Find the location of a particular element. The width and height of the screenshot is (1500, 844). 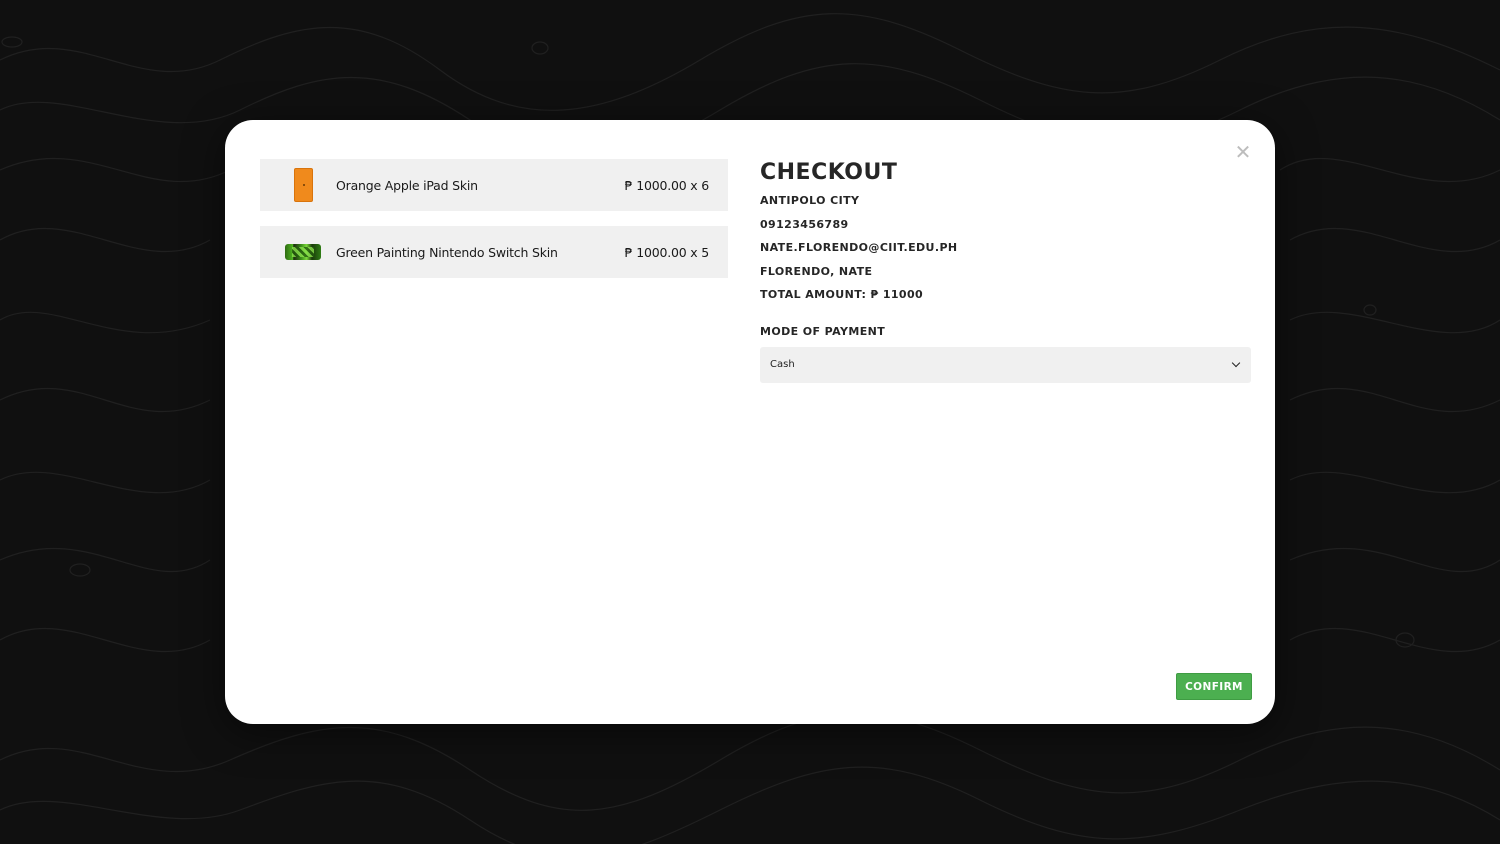

orange-ipad-thumbnail-icon is located at coordinates (303, 185).